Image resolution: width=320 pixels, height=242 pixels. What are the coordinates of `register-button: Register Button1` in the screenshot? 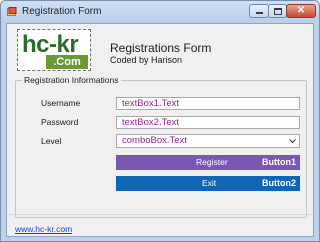 It's located at (208, 162).